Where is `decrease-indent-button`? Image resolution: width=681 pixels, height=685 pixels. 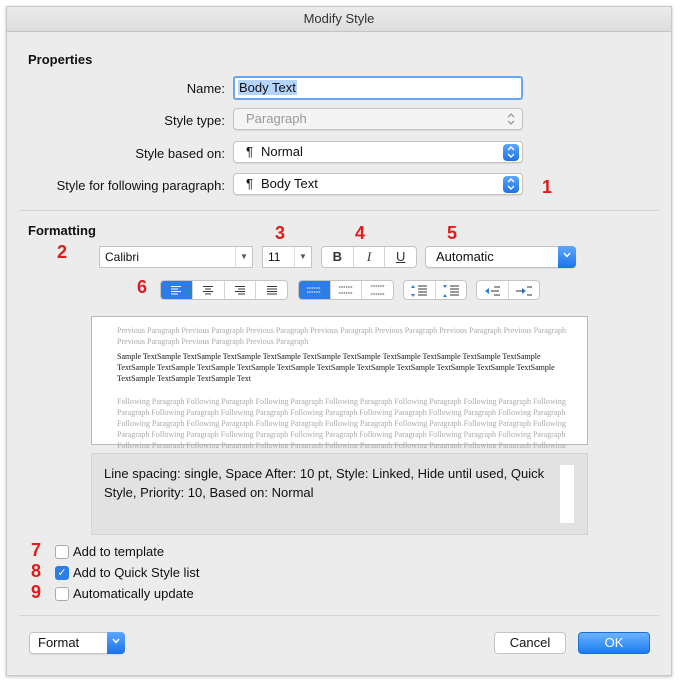
decrease-indent-button is located at coordinates (493, 290).